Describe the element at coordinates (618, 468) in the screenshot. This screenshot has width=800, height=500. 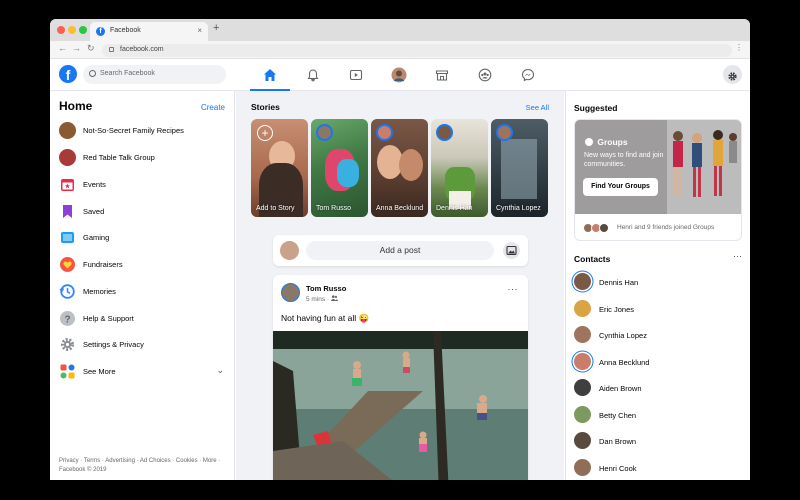
I see `contact-name: Henri Cook` at that location.